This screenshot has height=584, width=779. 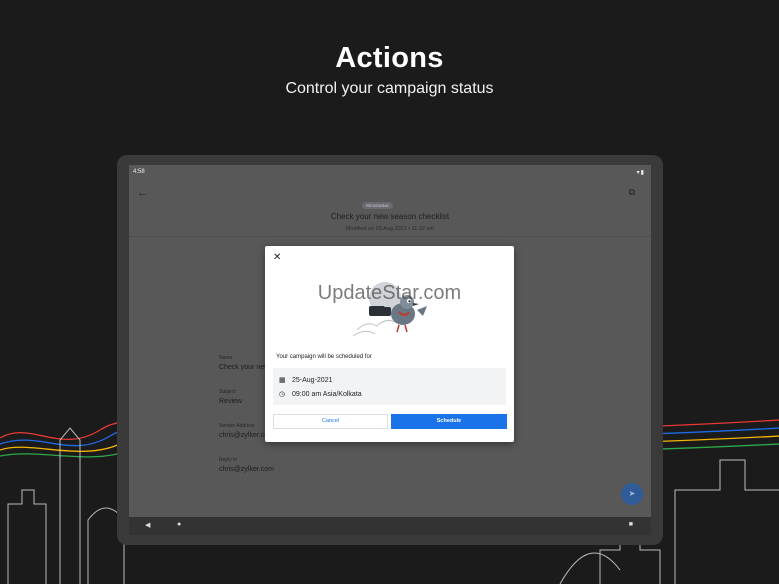 I want to click on watermark-text: UpdateStar.com, so click(x=389, y=293).